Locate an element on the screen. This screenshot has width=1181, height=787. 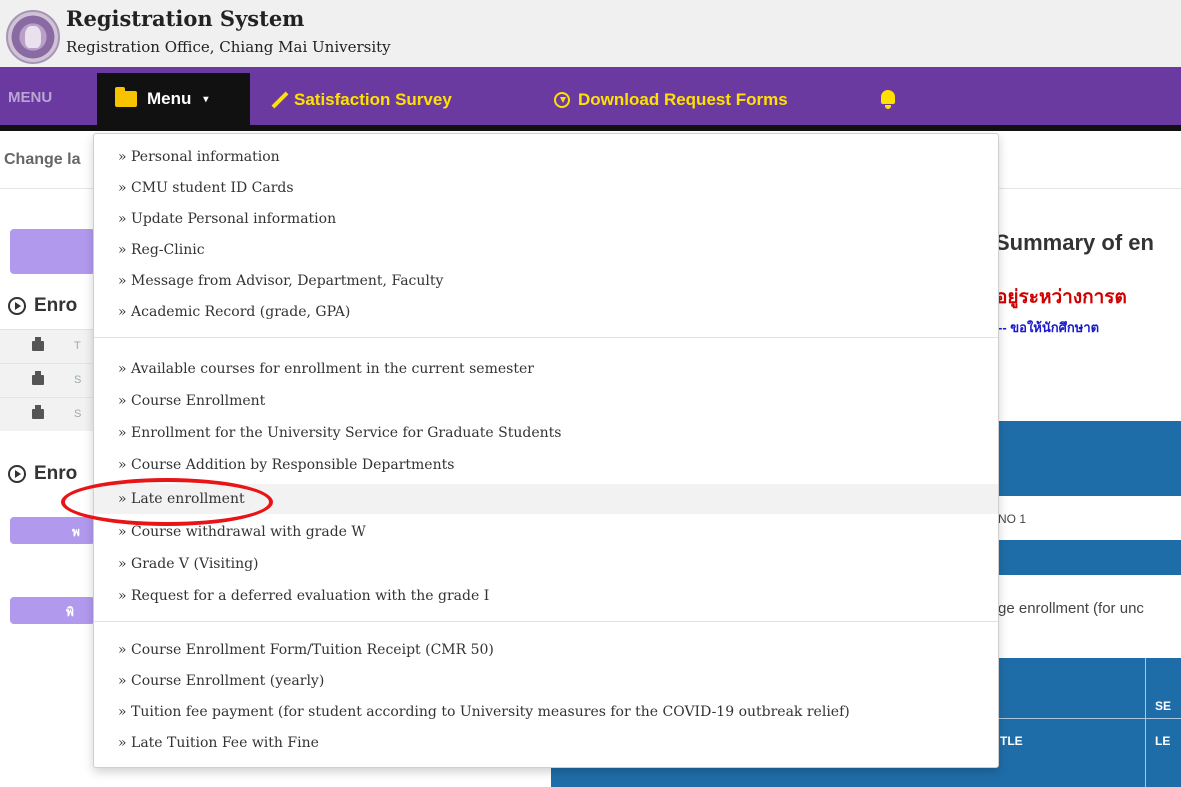
status-heading: อยู่ระหว่างการต is located at coordinates (1061, 297).